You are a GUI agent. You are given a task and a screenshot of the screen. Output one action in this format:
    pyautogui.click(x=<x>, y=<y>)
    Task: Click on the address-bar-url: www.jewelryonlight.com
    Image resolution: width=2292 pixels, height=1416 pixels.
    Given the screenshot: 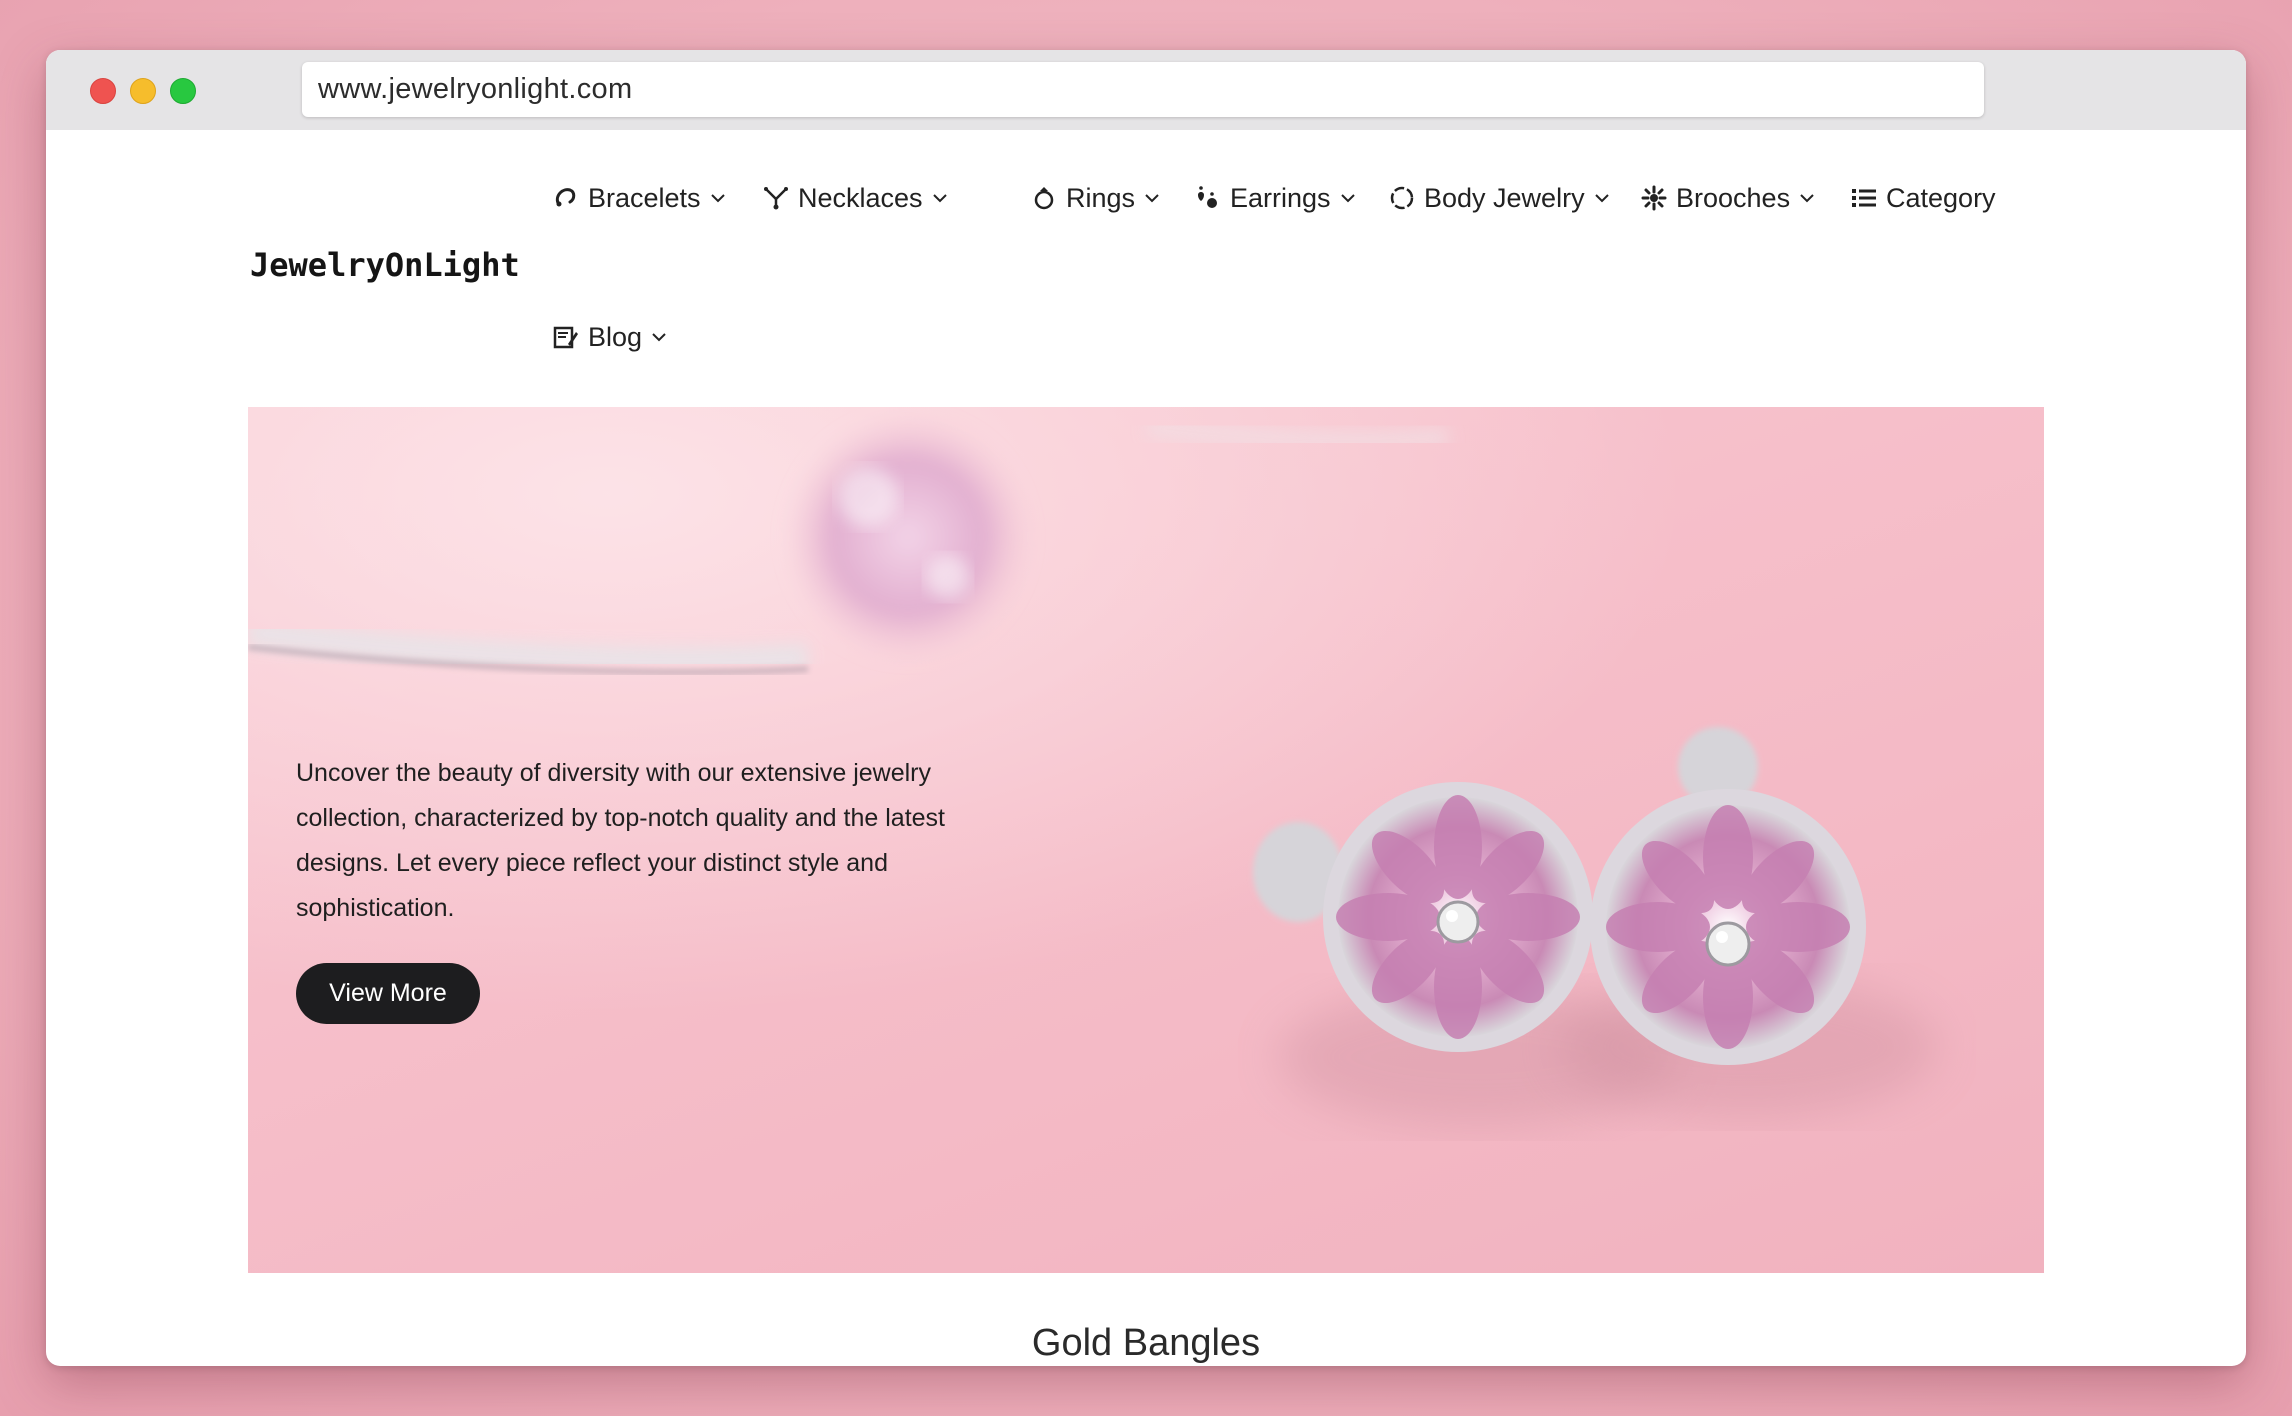 What is the action you would take?
    pyautogui.click(x=475, y=89)
    